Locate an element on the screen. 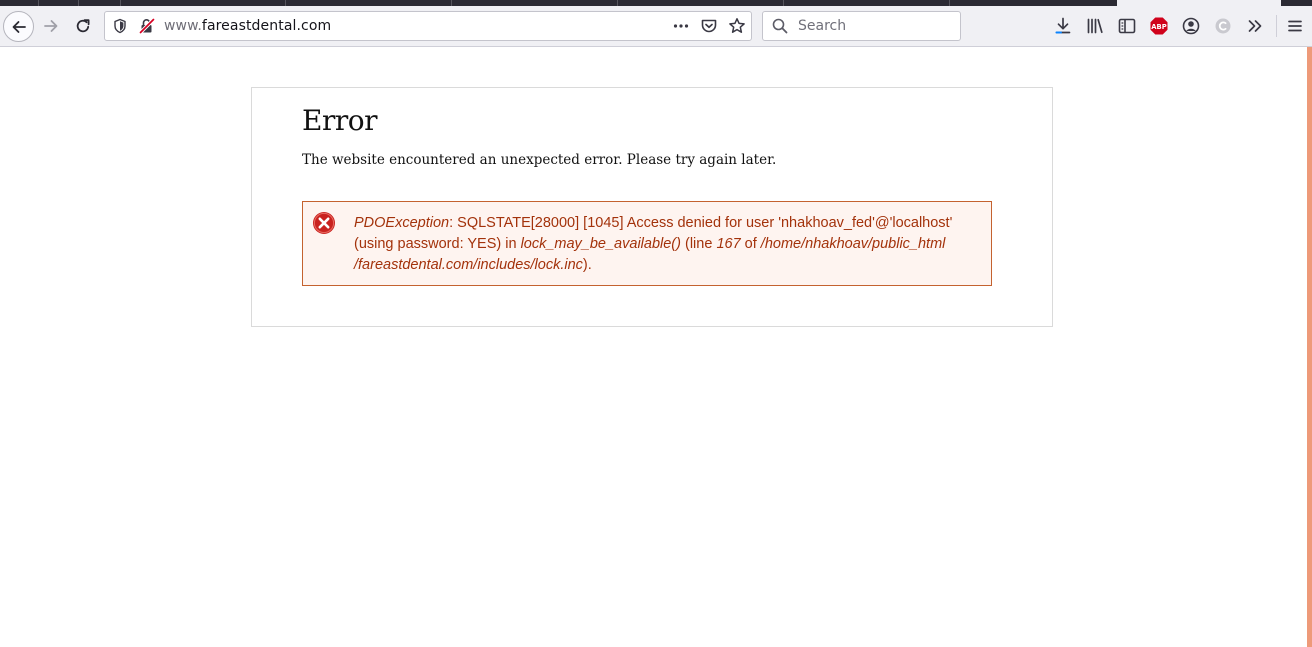 The width and height of the screenshot is (1312, 647). arrow-left-icon is located at coordinates (19, 26).